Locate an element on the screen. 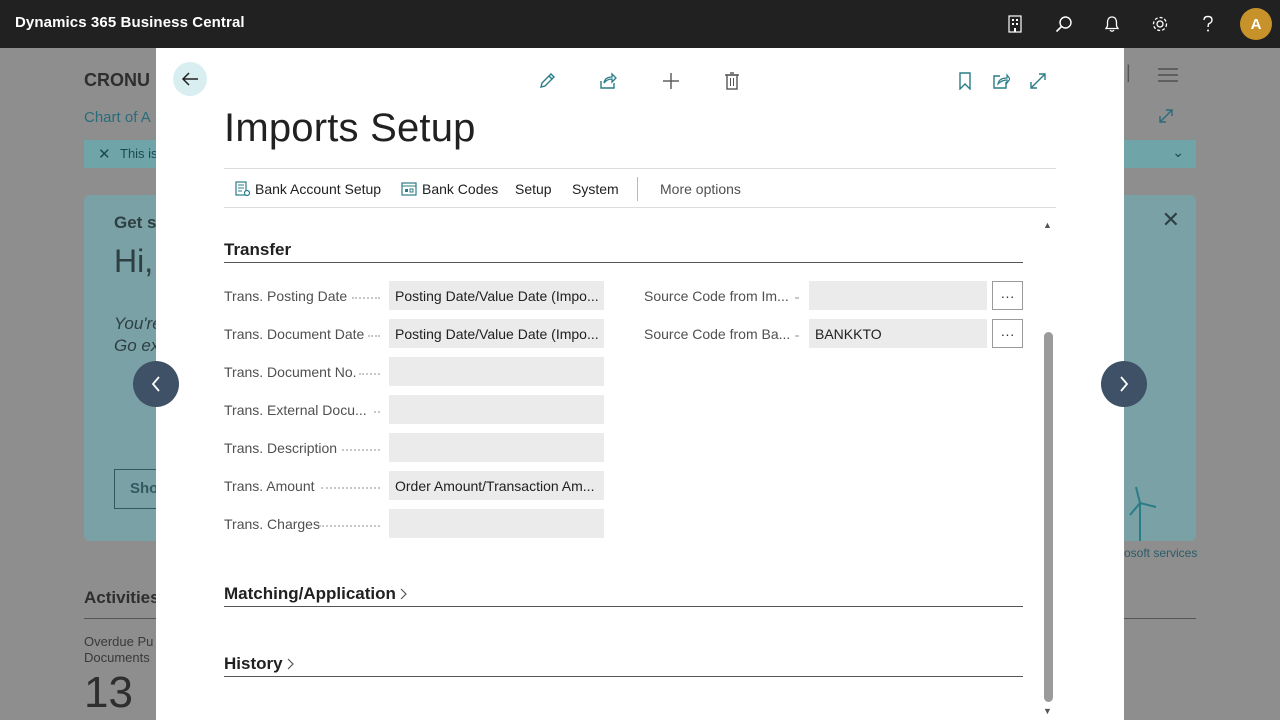 Image resolution: width=1280 pixels, height=720 pixels. card-text: You're Go ex is located at coordinates (138, 335).